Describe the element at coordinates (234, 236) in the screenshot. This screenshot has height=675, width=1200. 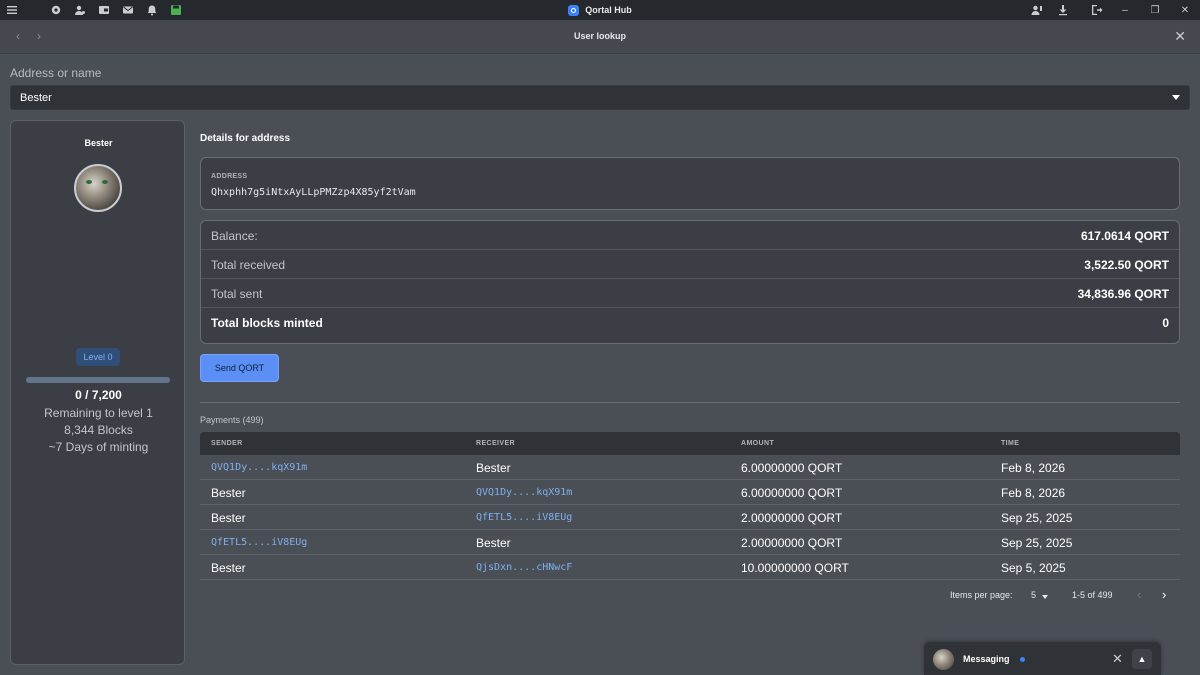
I see `stat-label: Balance:` at that location.